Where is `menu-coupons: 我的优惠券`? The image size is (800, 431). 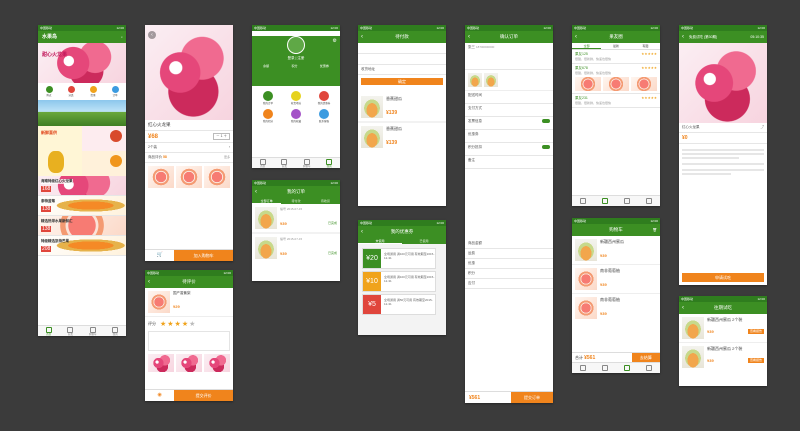
menu-coupons: 我的优惠券 is located at coordinates (324, 98).